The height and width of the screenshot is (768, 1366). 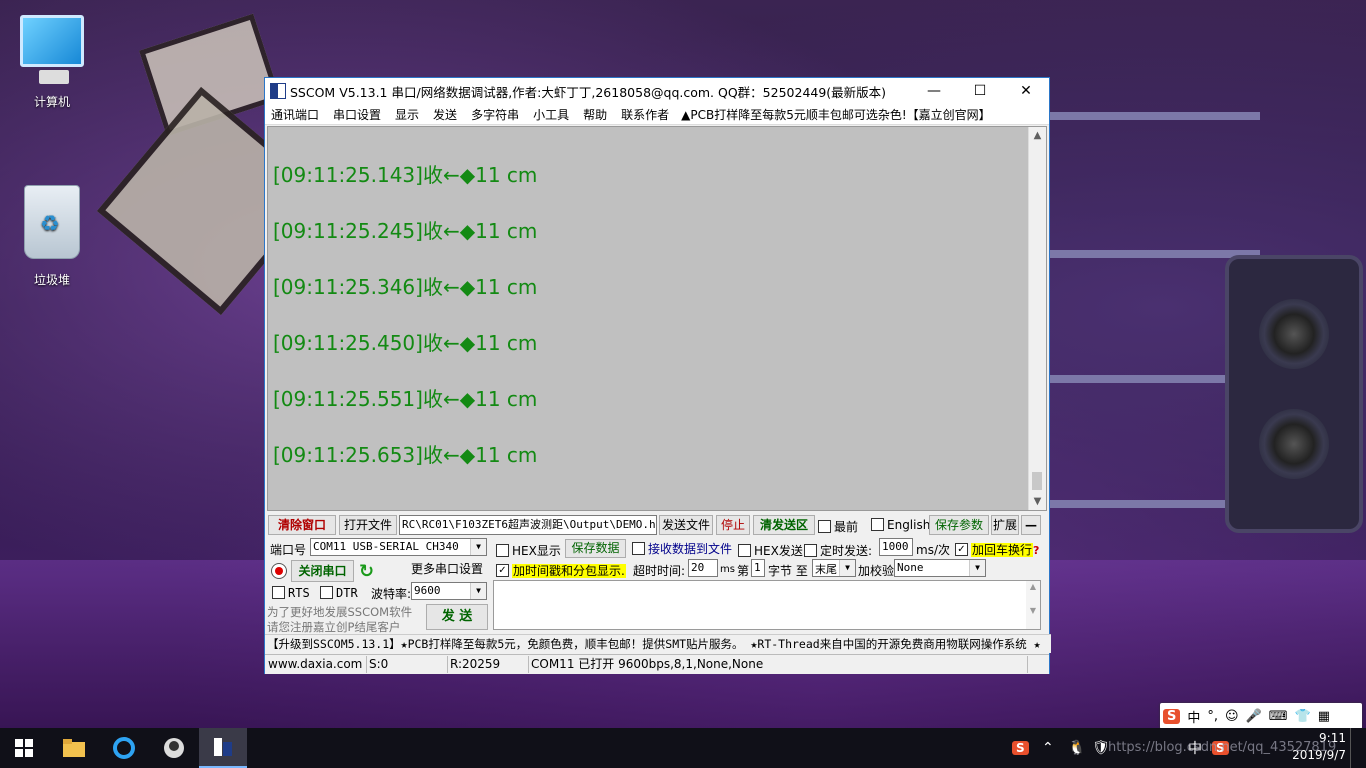 What do you see at coordinates (488, 664) in the screenshot?
I see `status-received-count: R:20259` at bounding box center [488, 664].